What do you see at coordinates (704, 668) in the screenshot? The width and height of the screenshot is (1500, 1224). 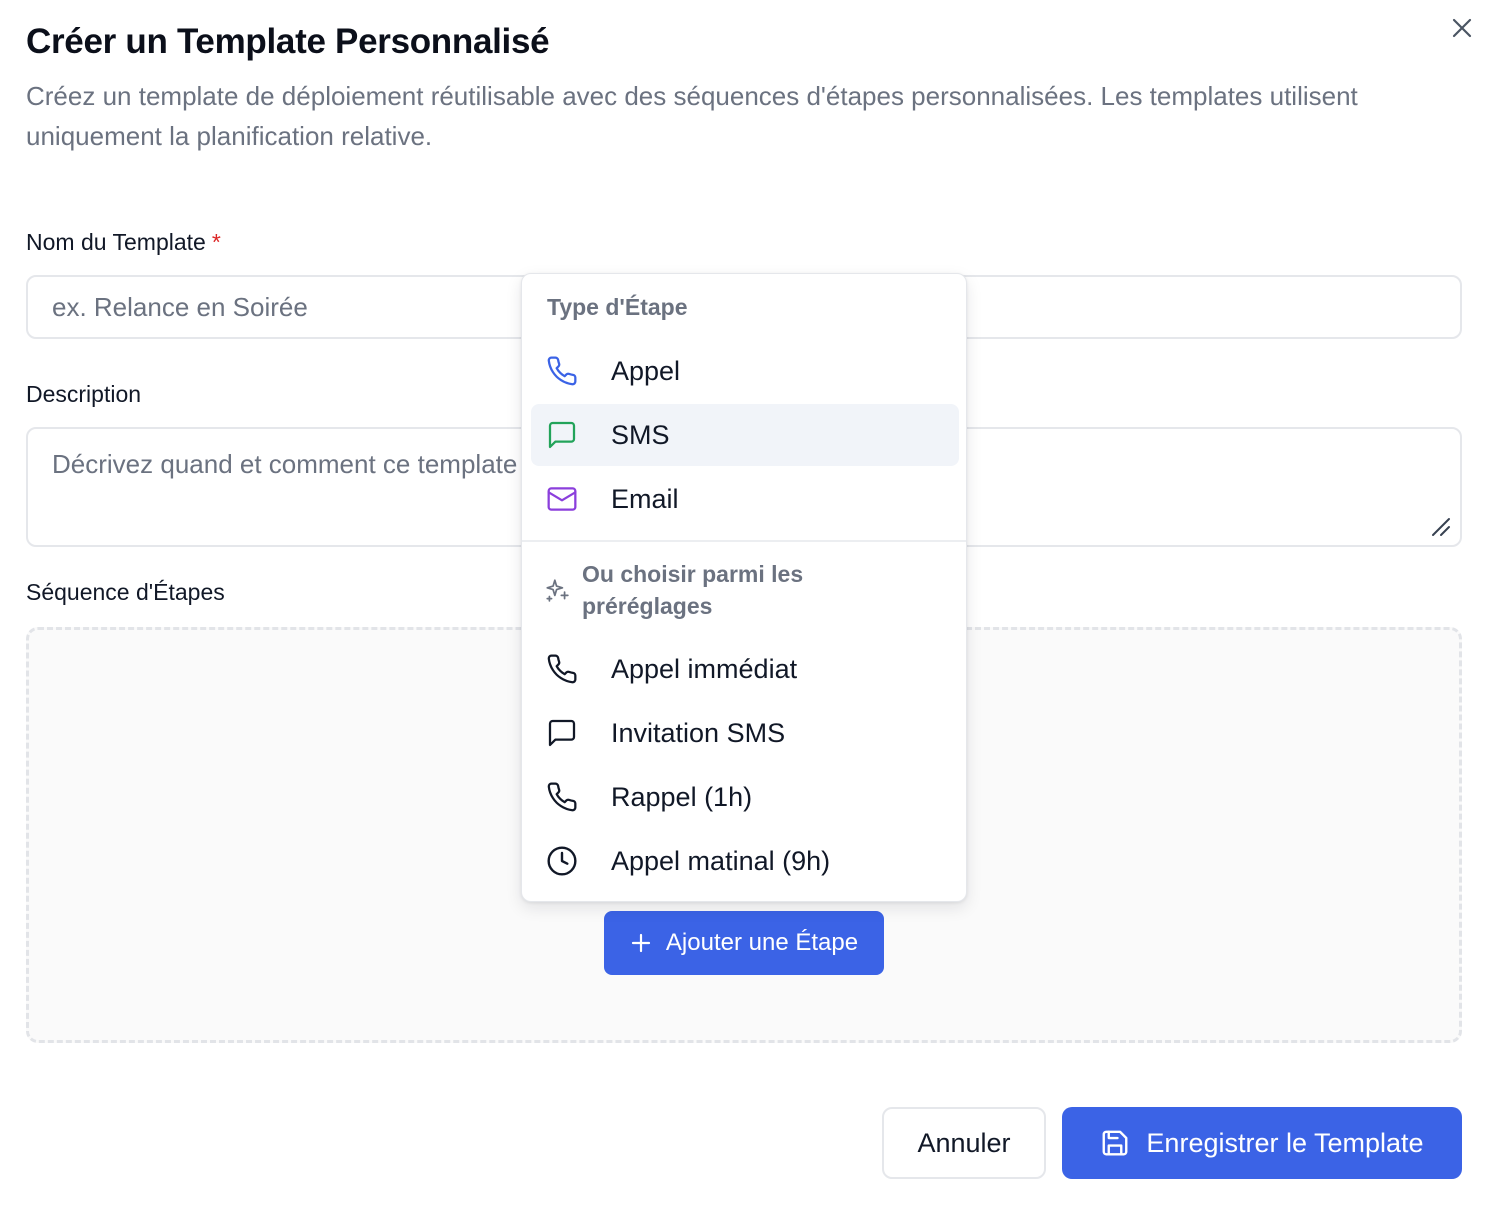 I see `preset-immediate-call-label: Appel immédiat` at bounding box center [704, 668].